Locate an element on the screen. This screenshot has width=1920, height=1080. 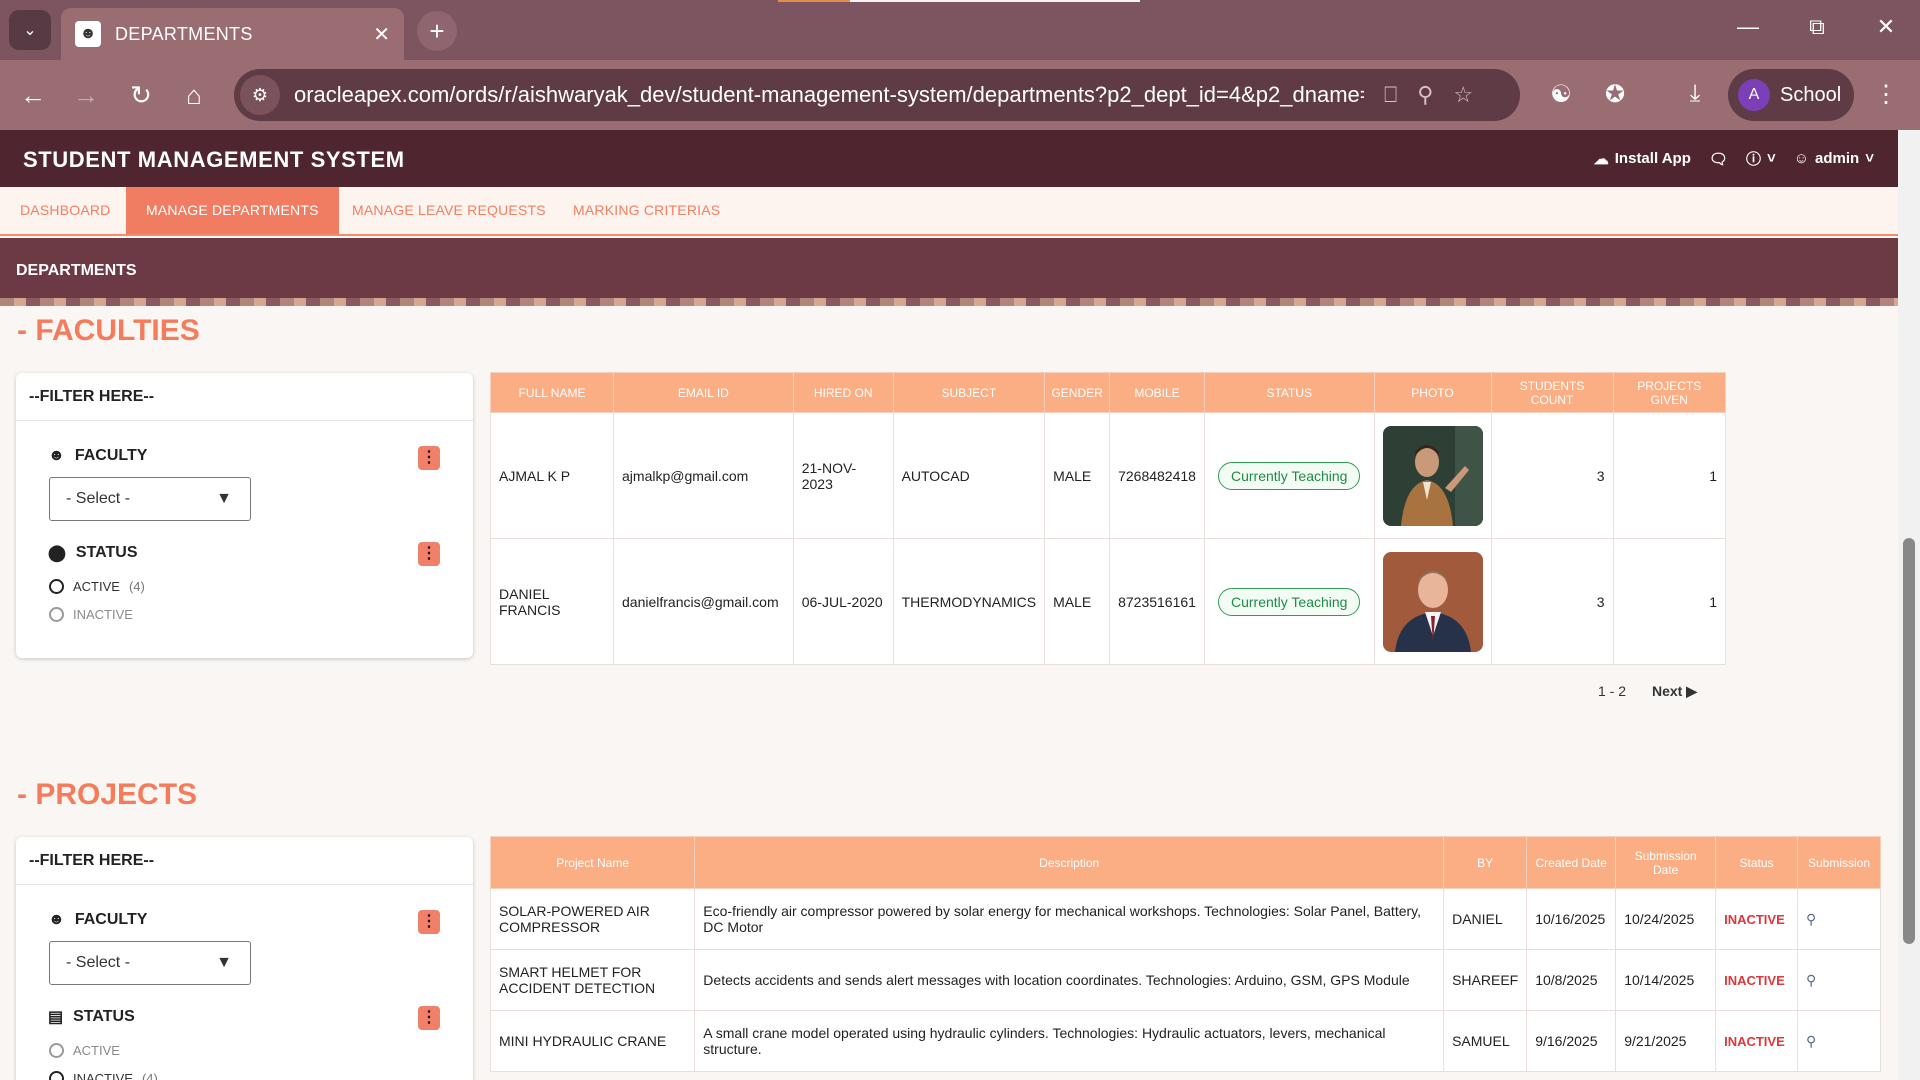
col-students-count: STUDENTS COUNT is located at coordinates (1552, 392).